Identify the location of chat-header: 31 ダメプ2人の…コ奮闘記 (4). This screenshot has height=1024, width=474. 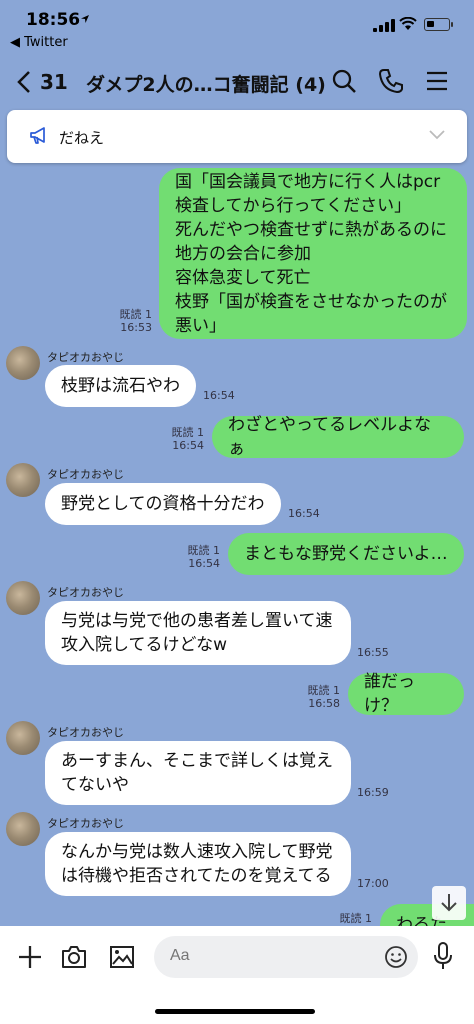
(237, 81).